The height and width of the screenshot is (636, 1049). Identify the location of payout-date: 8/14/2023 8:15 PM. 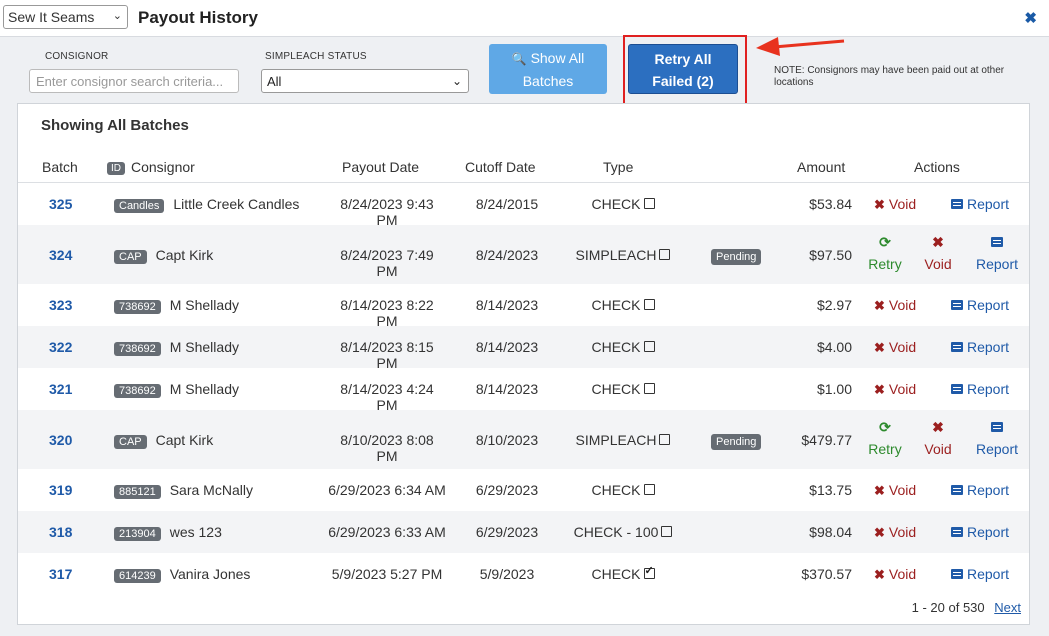
(387, 355).